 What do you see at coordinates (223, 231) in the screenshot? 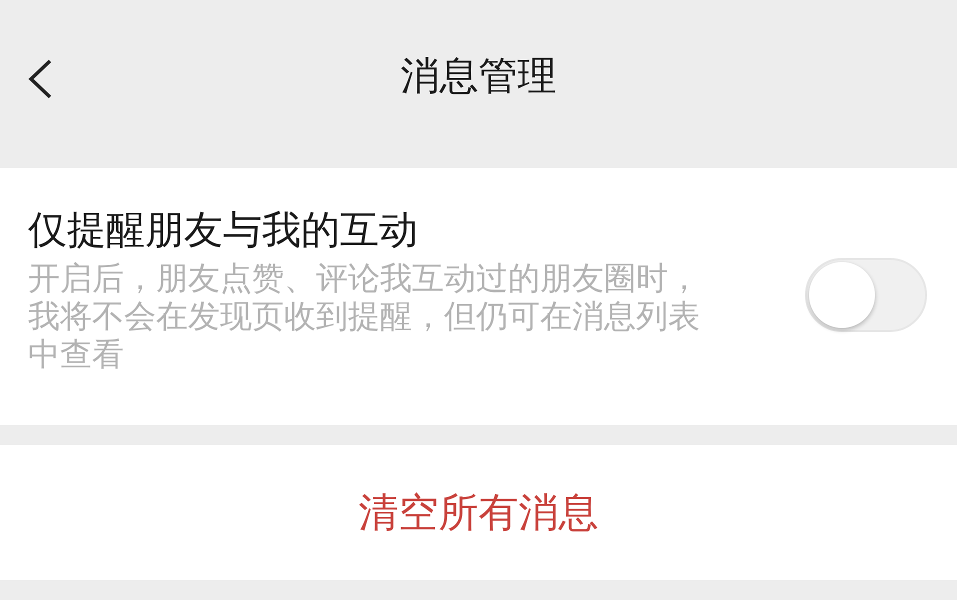
I see `setting-title: 仅提醒朋友与我的互动` at bounding box center [223, 231].